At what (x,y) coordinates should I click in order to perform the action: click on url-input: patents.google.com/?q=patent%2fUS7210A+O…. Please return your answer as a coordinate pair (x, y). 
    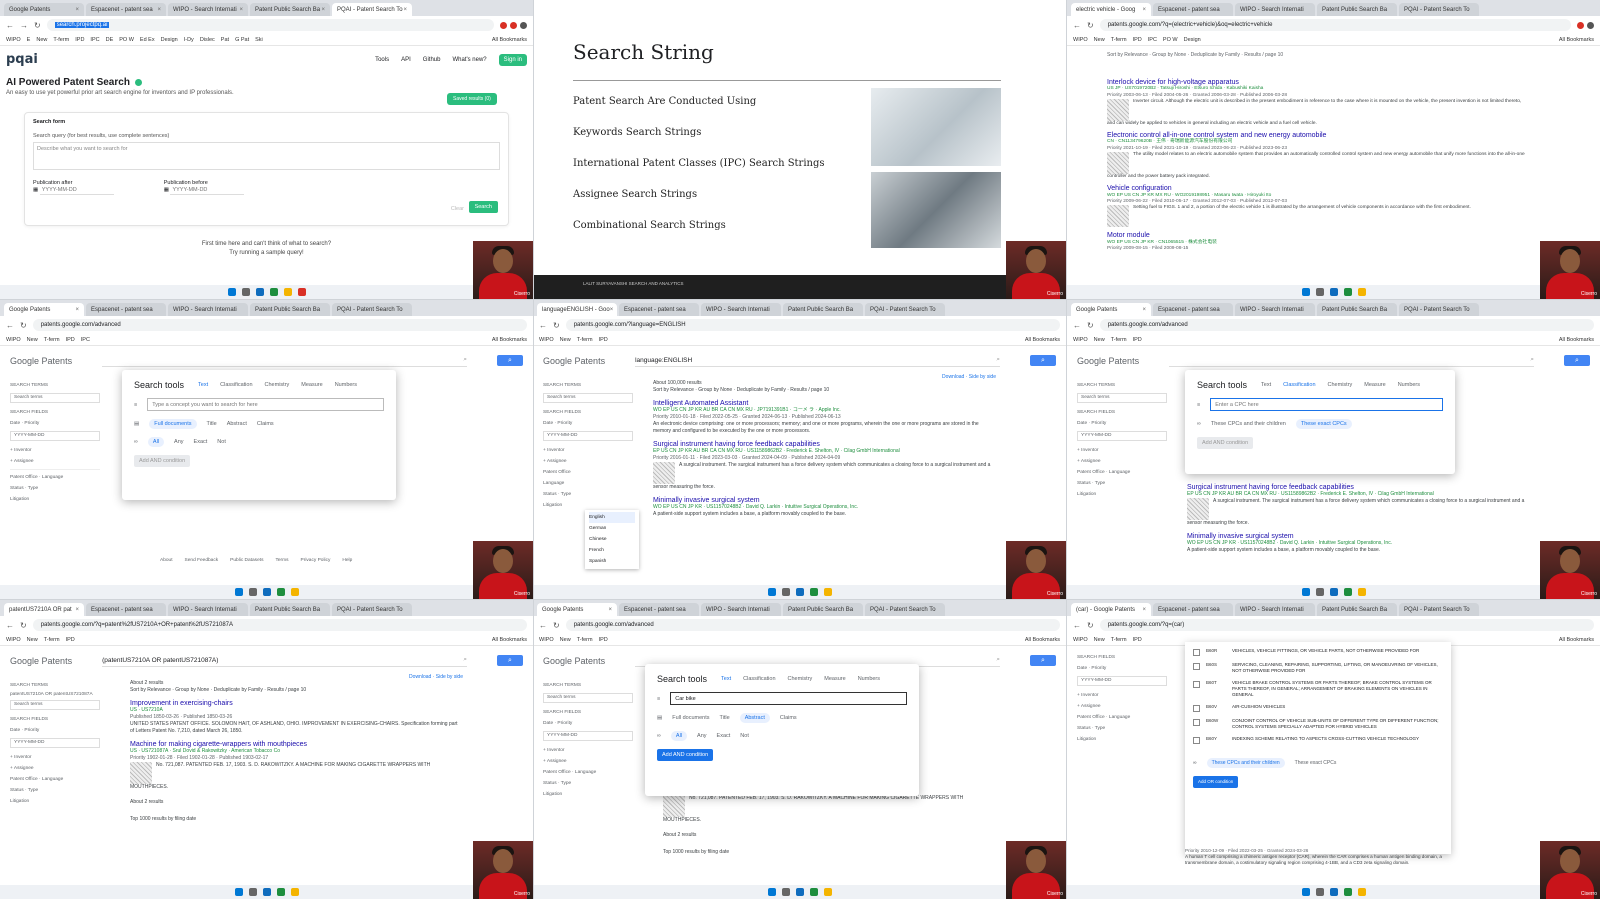
    Looking at the image, I should click on (279, 625).